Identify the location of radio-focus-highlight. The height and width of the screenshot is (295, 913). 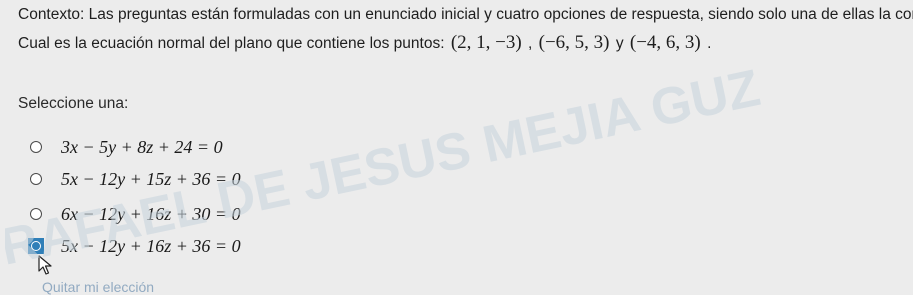
(36, 246).